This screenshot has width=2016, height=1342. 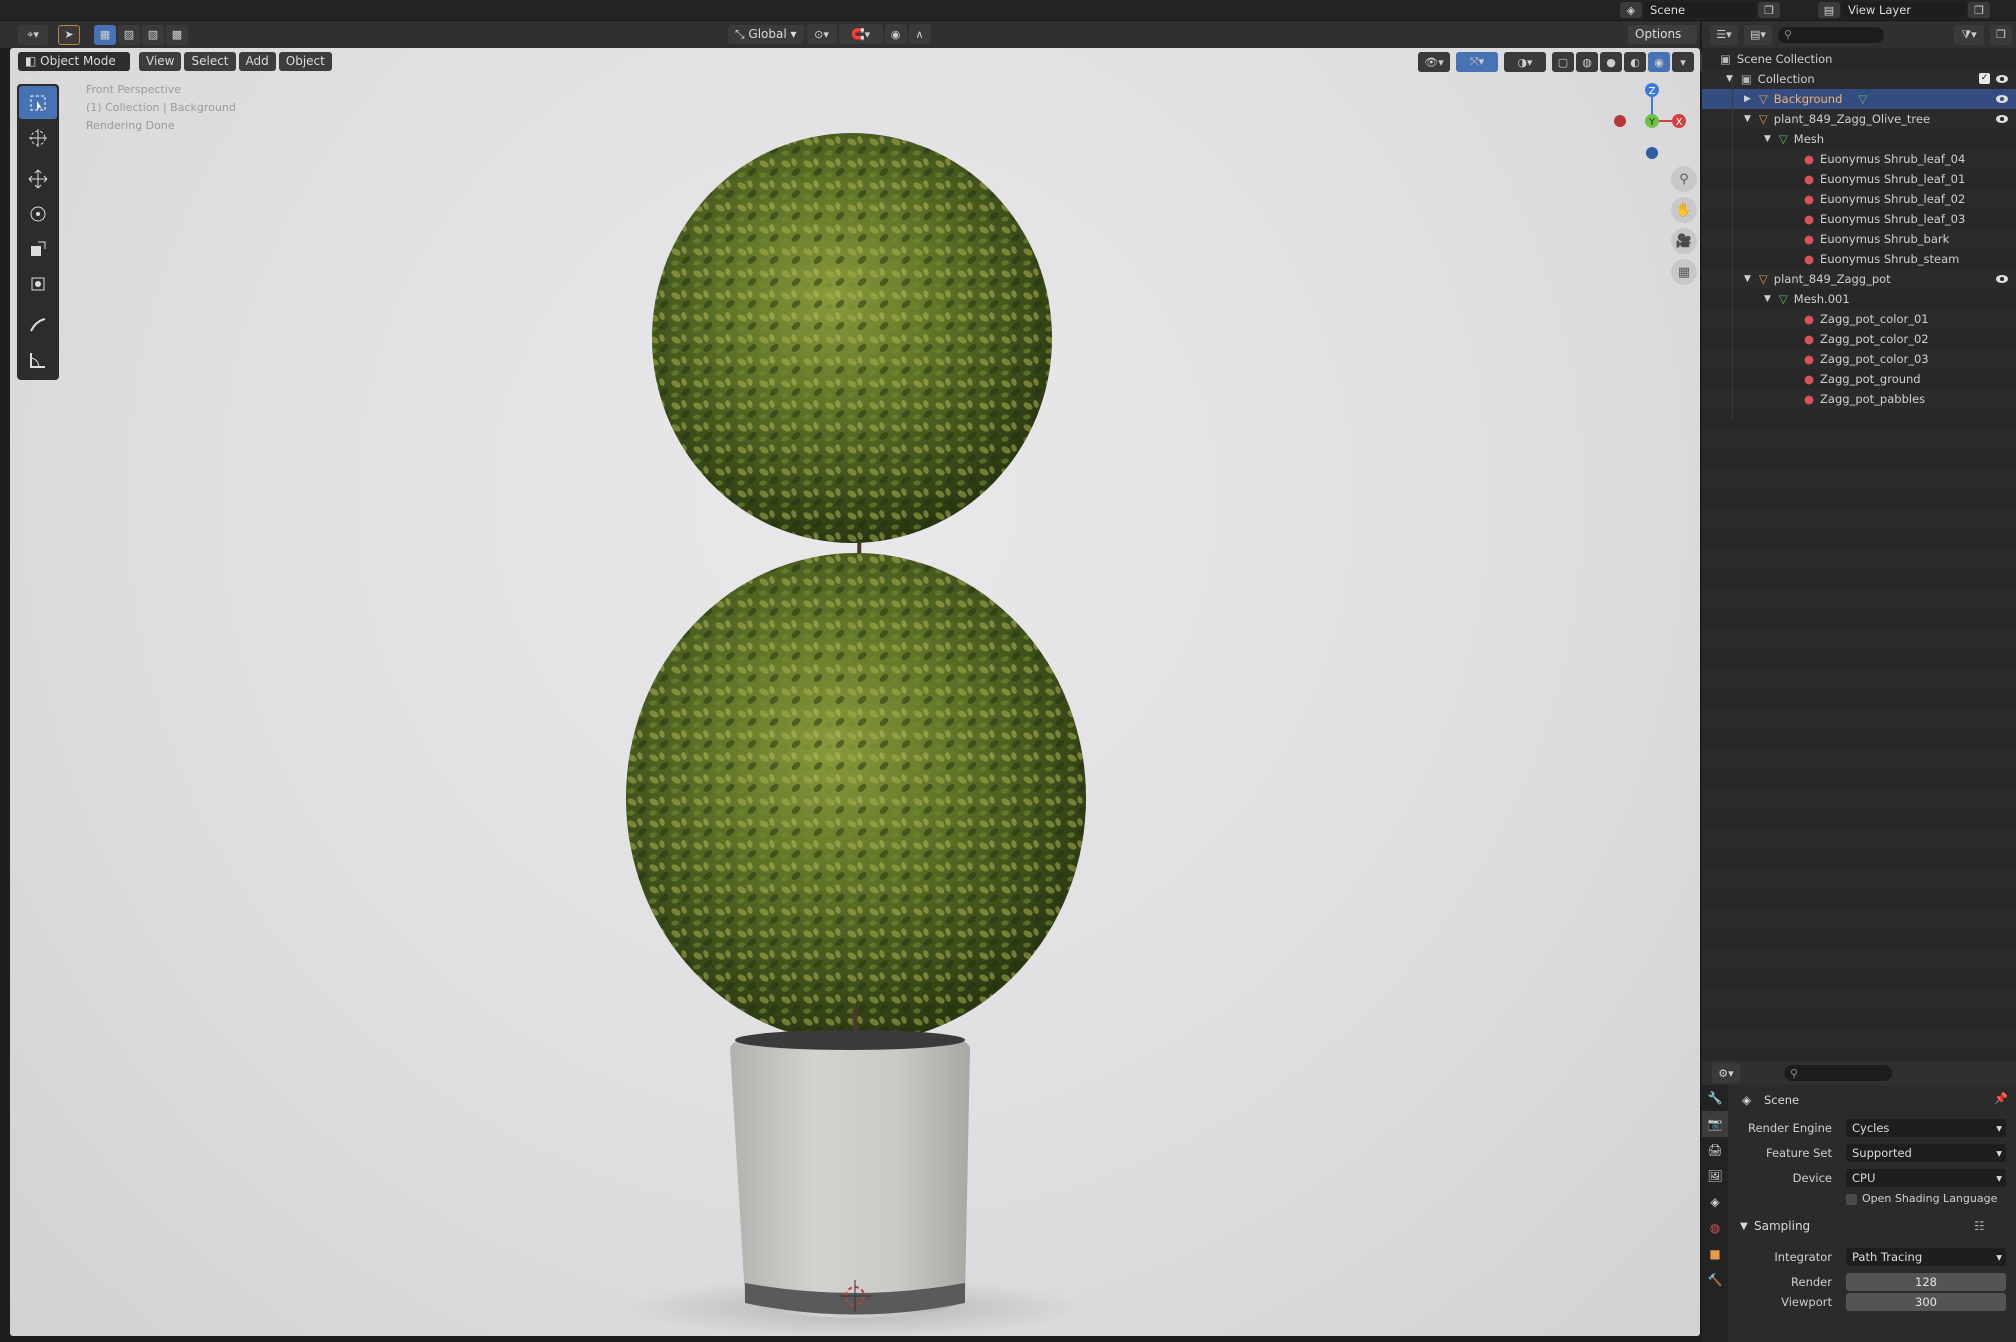 I want to click on gizmo-neg-z-icon, so click(x=1652, y=153).